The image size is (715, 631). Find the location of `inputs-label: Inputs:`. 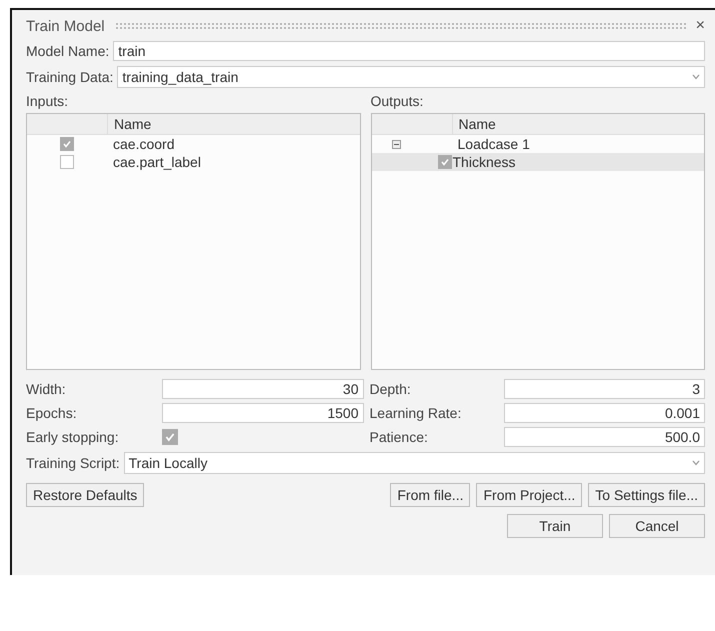

inputs-label: Inputs: is located at coordinates (48, 101).